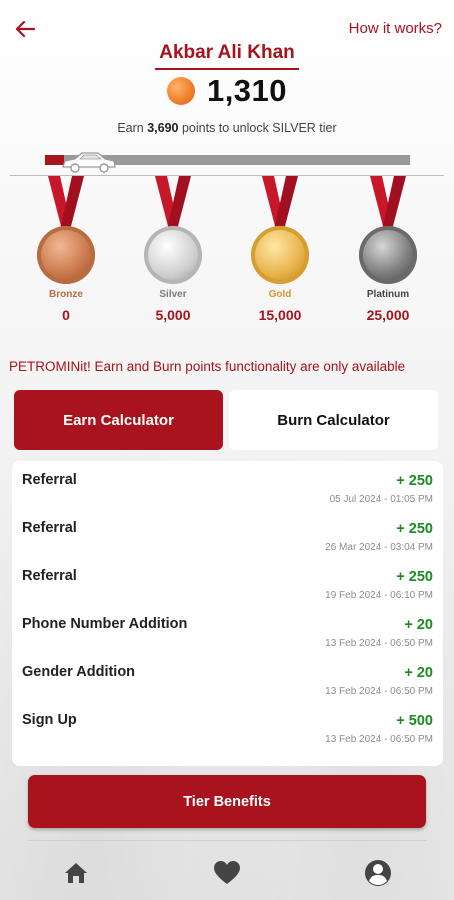 Image resolution: width=454 pixels, height=900 pixels. I want to click on points-value: 1,310, so click(247, 90).